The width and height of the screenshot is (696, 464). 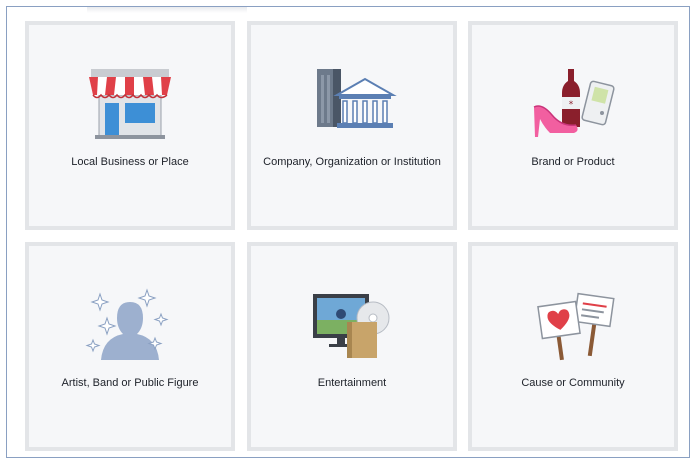 What do you see at coordinates (351, 326) in the screenshot?
I see `tv-and-disc-icon` at bounding box center [351, 326].